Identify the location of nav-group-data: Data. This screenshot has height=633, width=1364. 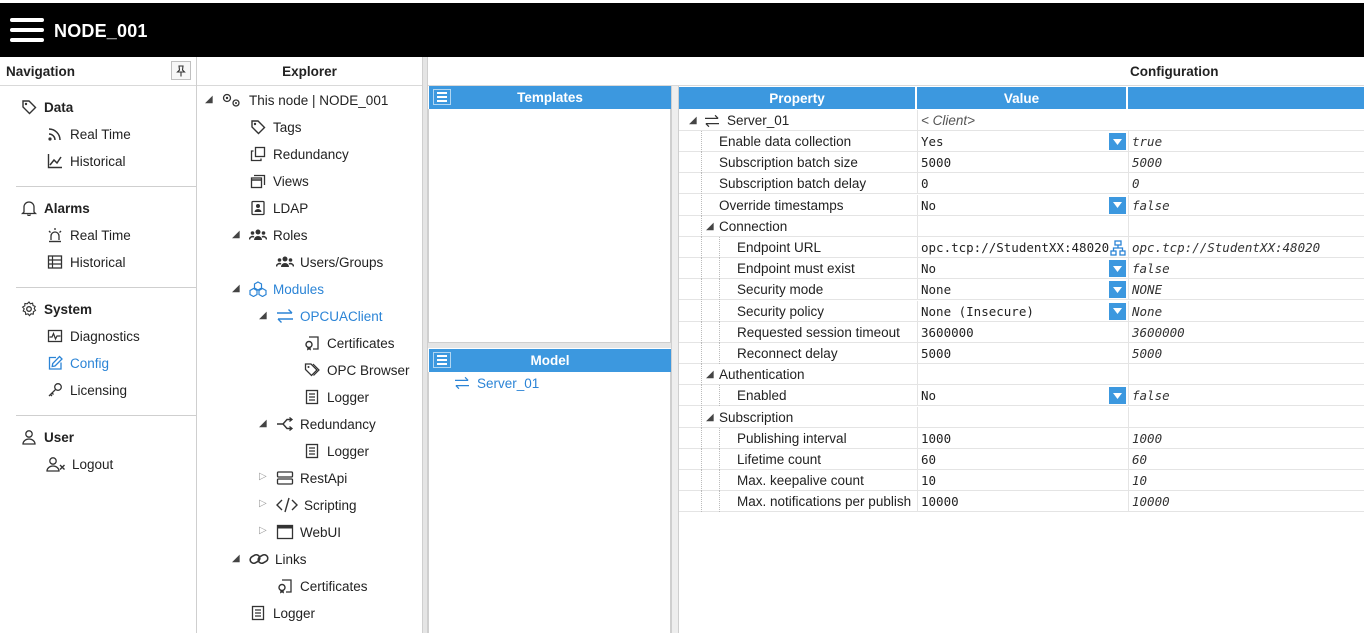
(46, 107).